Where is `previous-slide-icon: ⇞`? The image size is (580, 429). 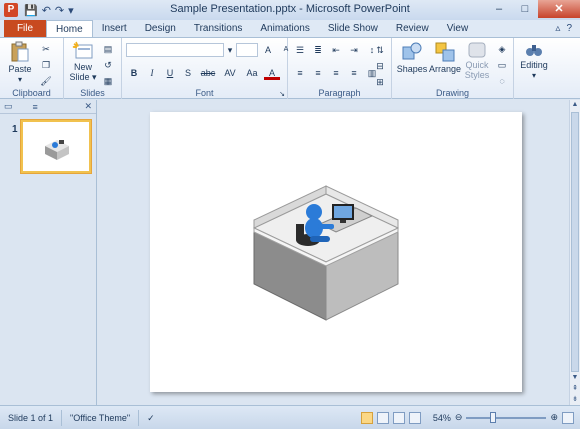
previous-slide-icon: ⇞ is located at coordinates (575, 389).